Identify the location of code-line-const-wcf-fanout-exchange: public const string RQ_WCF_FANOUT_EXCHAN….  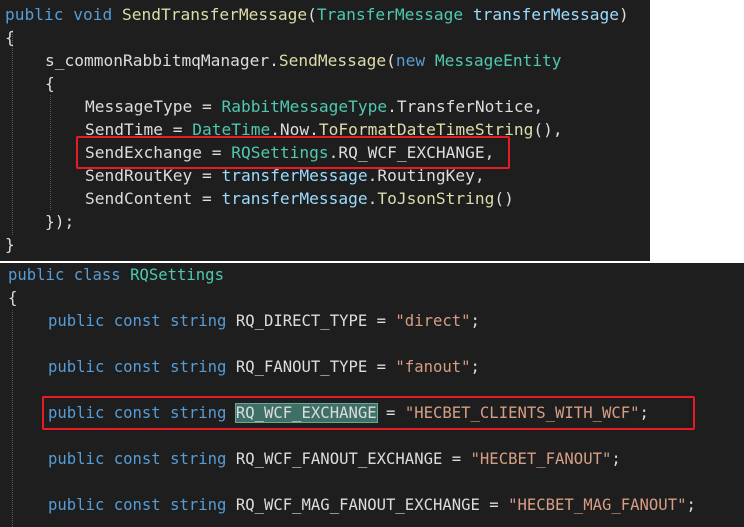
(334, 459).